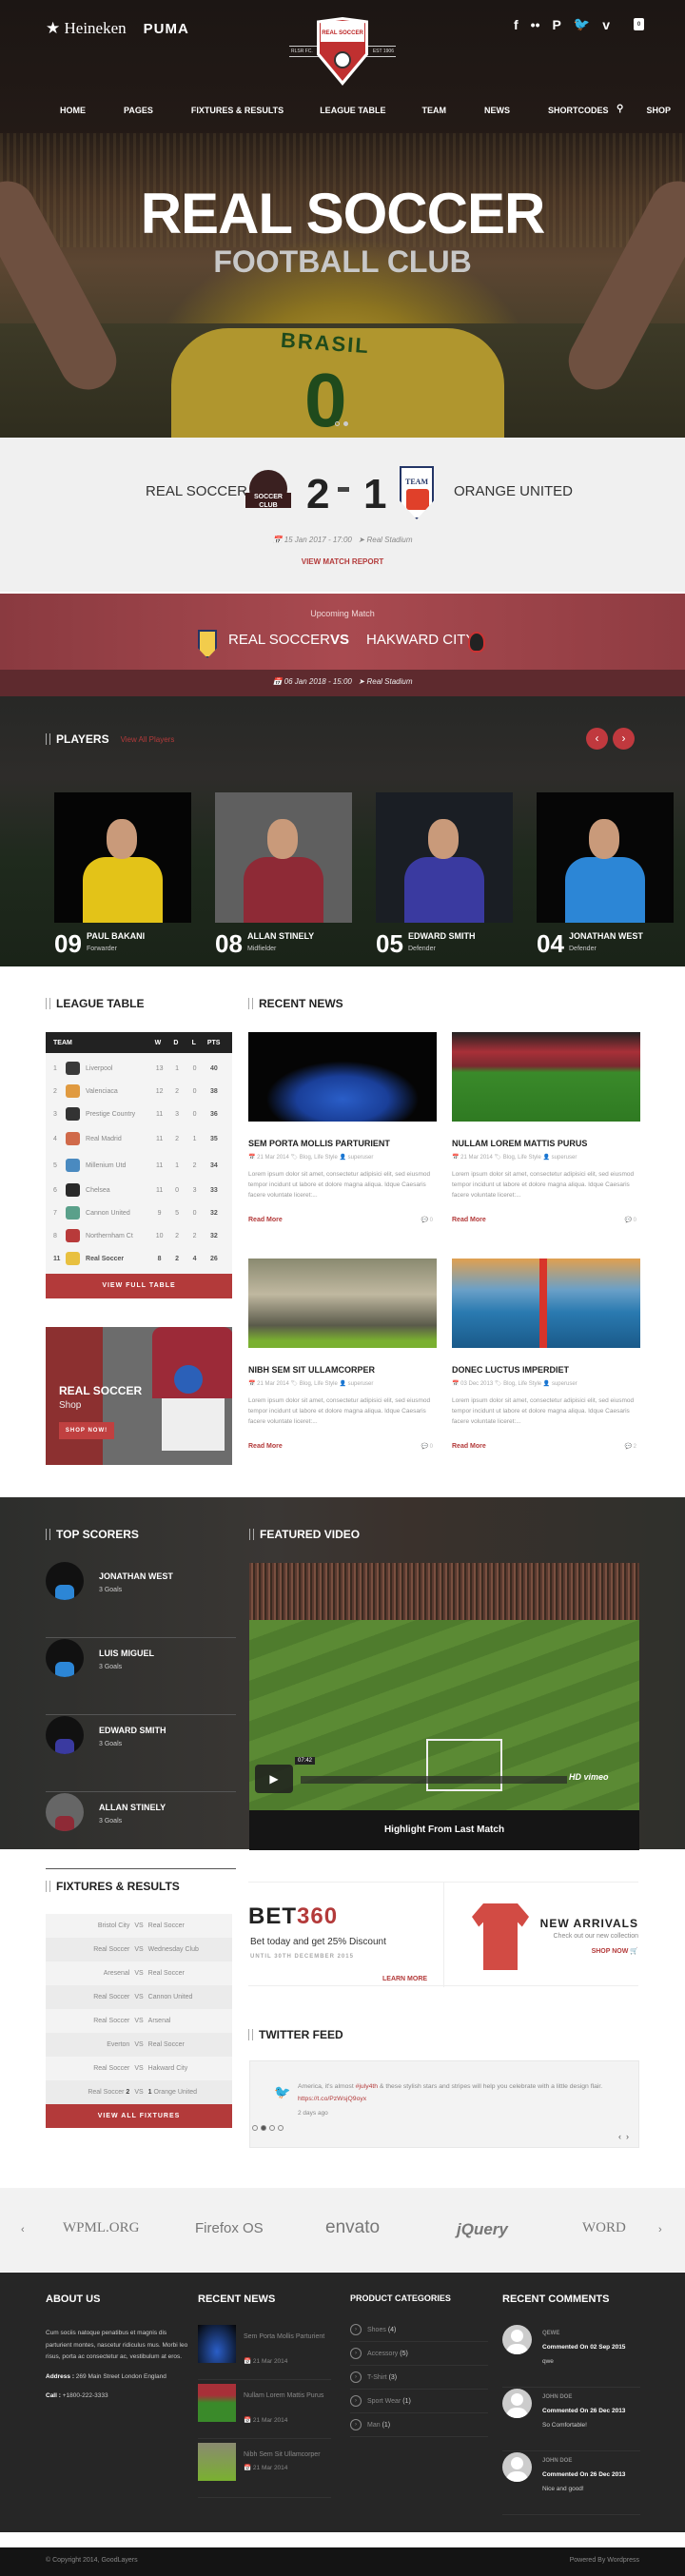 Image resolution: width=685 pixels, height=2576 pixels. What do you see at coordinates (264, 2470) in the screenshot?
I see `footer-news-item: Nibh Sem Sit Ullamcorper 📅 21 Mar 2014` at bounding box center [264, 2470].